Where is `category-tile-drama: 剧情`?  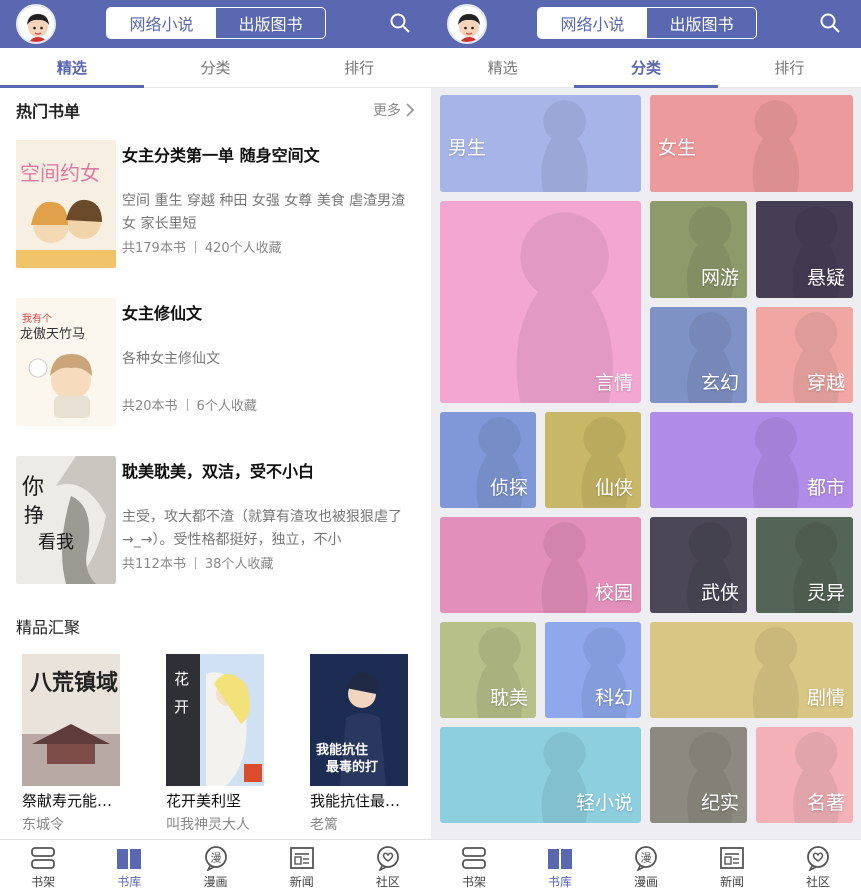 category-tile-drama: 剧情 is located at coordinates (751, 670).